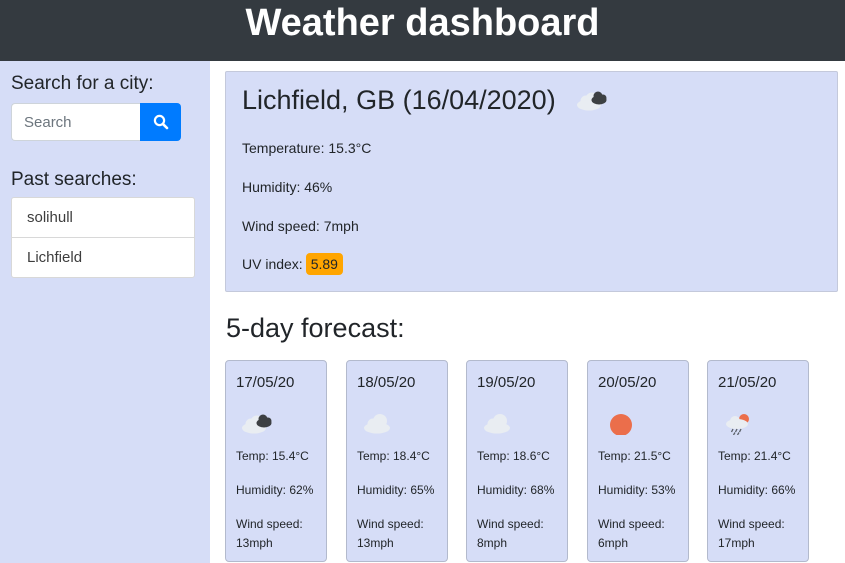 Image resolution: width=845 pixels, height=563 pixels. Describe the element at coordinates (513, 456) in the screenshot. I see `forecast-temp: Temp: 18.6°C` at that location.